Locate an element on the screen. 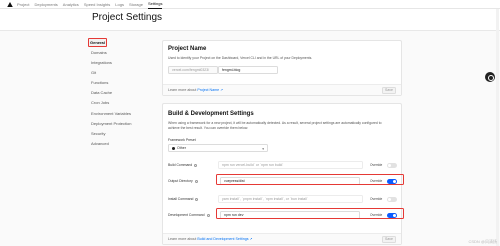  sidebar-item-data-cache: Data Cache is located at coordinates (121, 93).